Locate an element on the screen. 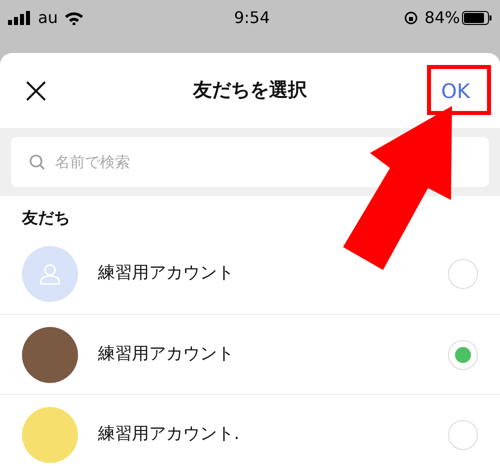 The width and height of the screenshot is (500, 466). ok-button: OK is located at coordinates (455, 91).